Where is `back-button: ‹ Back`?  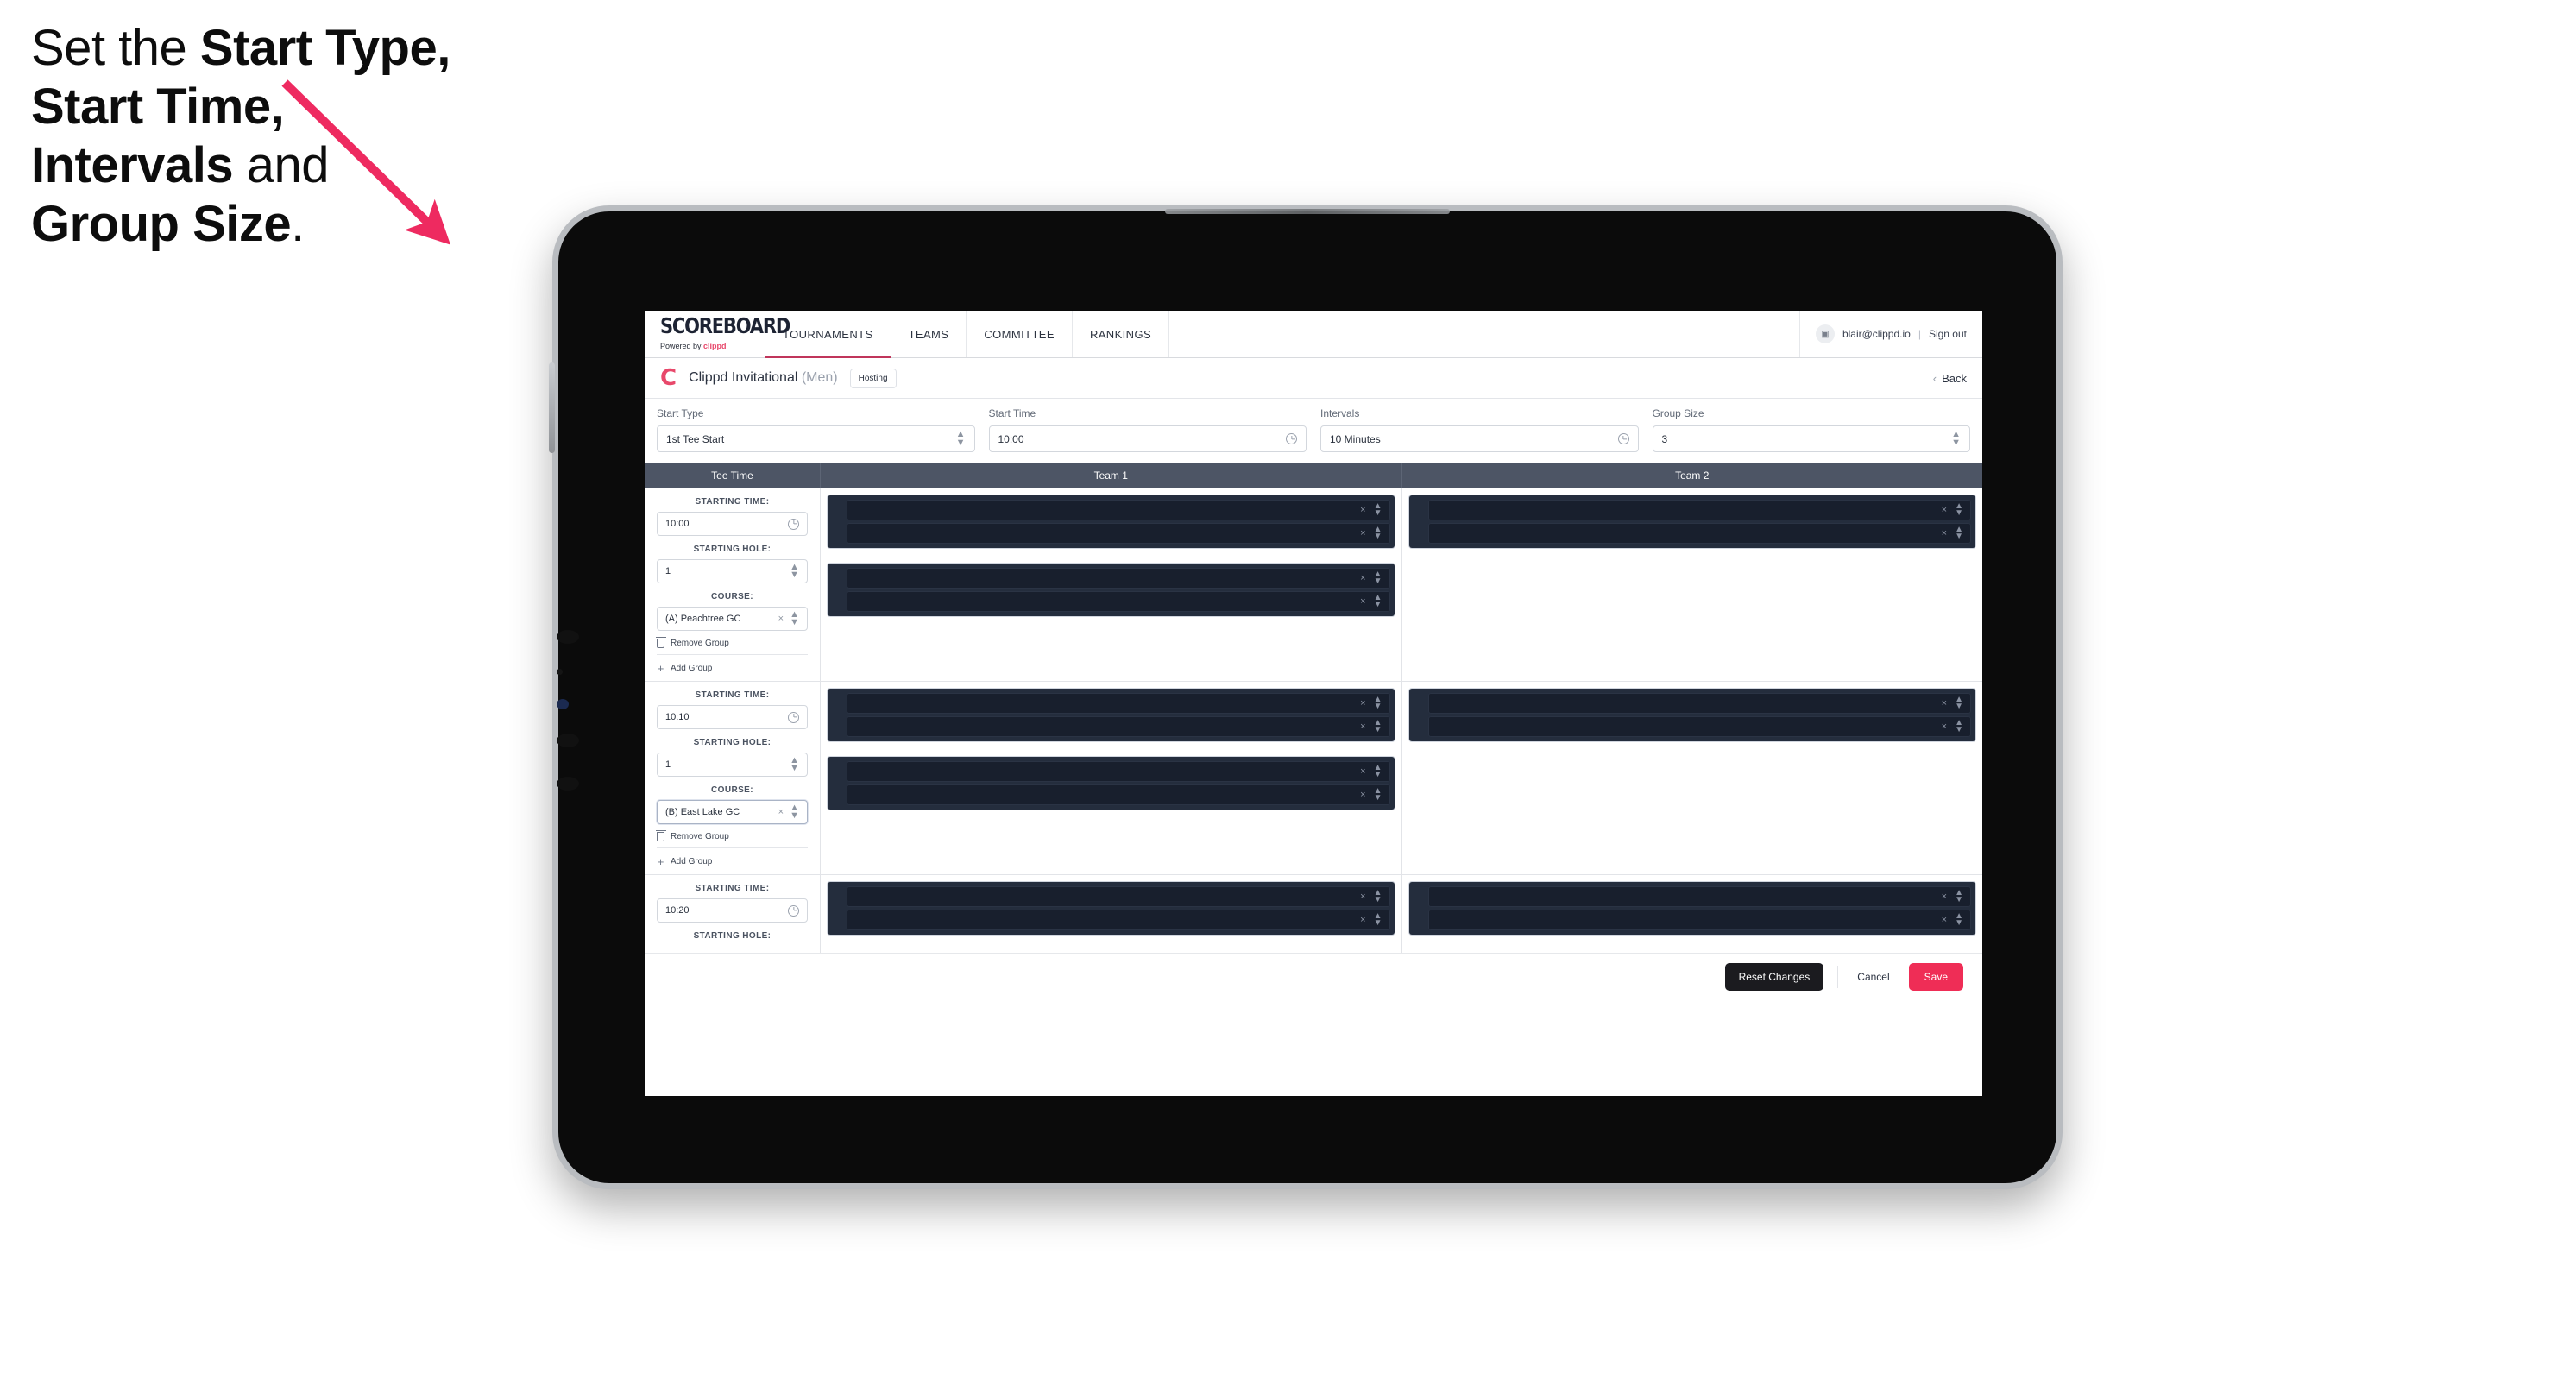
back-button: ‹ Back is located at coordinates (1950, 379).